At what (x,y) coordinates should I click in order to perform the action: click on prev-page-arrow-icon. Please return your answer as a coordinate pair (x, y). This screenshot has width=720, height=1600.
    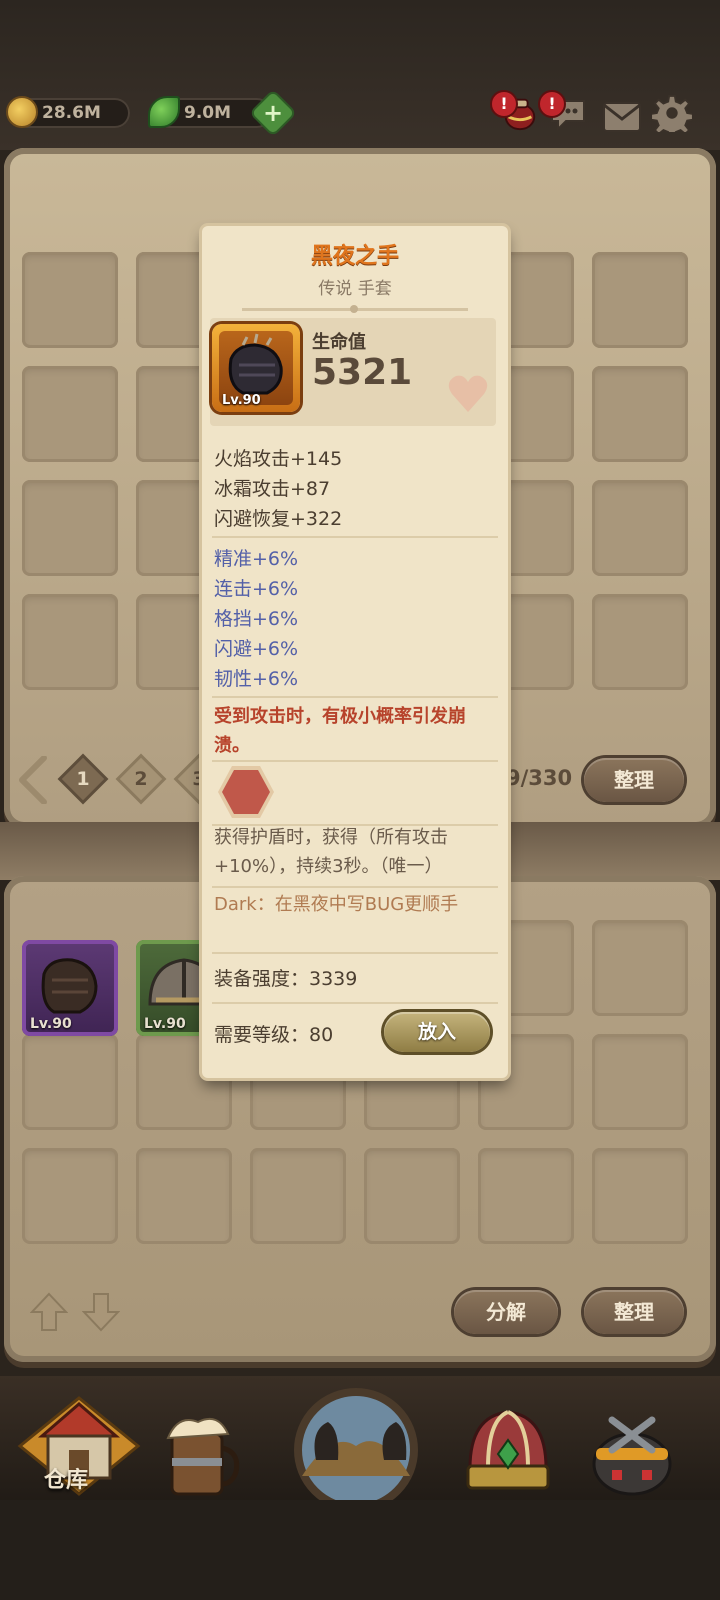
    Looking at the image, I should click on (33, 780).